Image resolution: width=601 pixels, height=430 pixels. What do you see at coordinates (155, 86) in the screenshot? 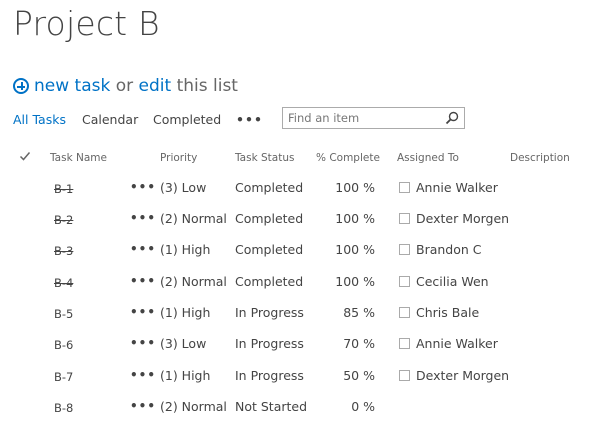
I see `edit-list-link: edit` at bounding box center [155, 86].